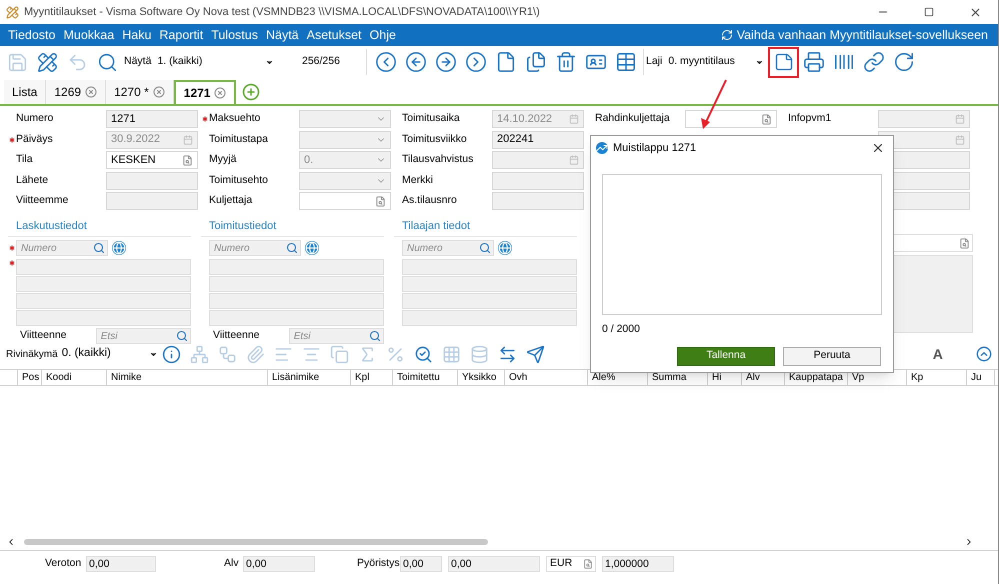 This screenshot has width=999, height=584. What do you see at coordinates (30, 377) in the screenshot?
I see `column-header: Pos` at bounding box center [30, 377].